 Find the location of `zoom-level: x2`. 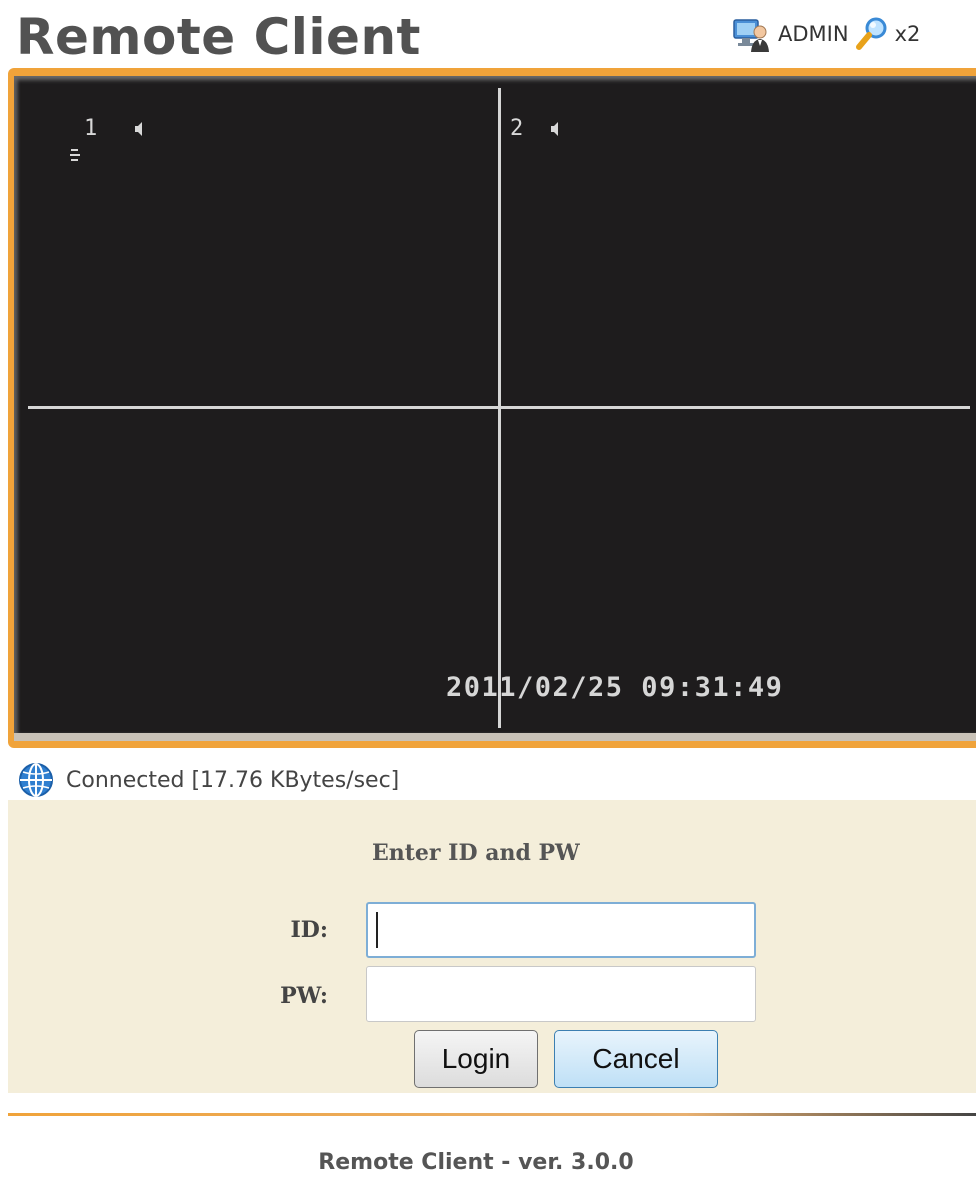

zoom-level: x2 is located at coordinates (908, 34).